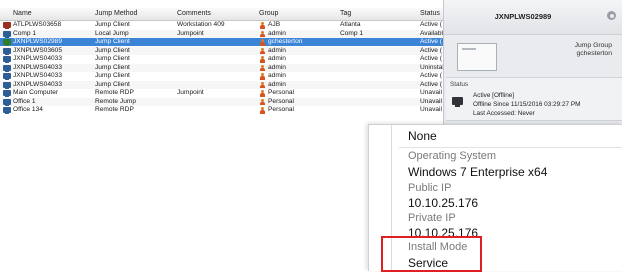 Image resolution: width=622 pixels, height=272 pixels. I want to click on stop-icon, so click(611, 15).